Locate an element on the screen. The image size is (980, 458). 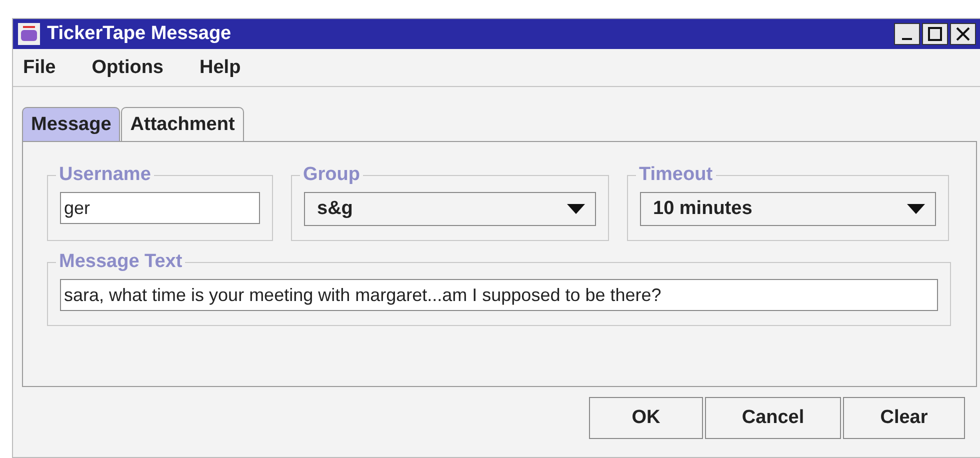
group-dropdown: s&g is located at coordinates (450, 209).